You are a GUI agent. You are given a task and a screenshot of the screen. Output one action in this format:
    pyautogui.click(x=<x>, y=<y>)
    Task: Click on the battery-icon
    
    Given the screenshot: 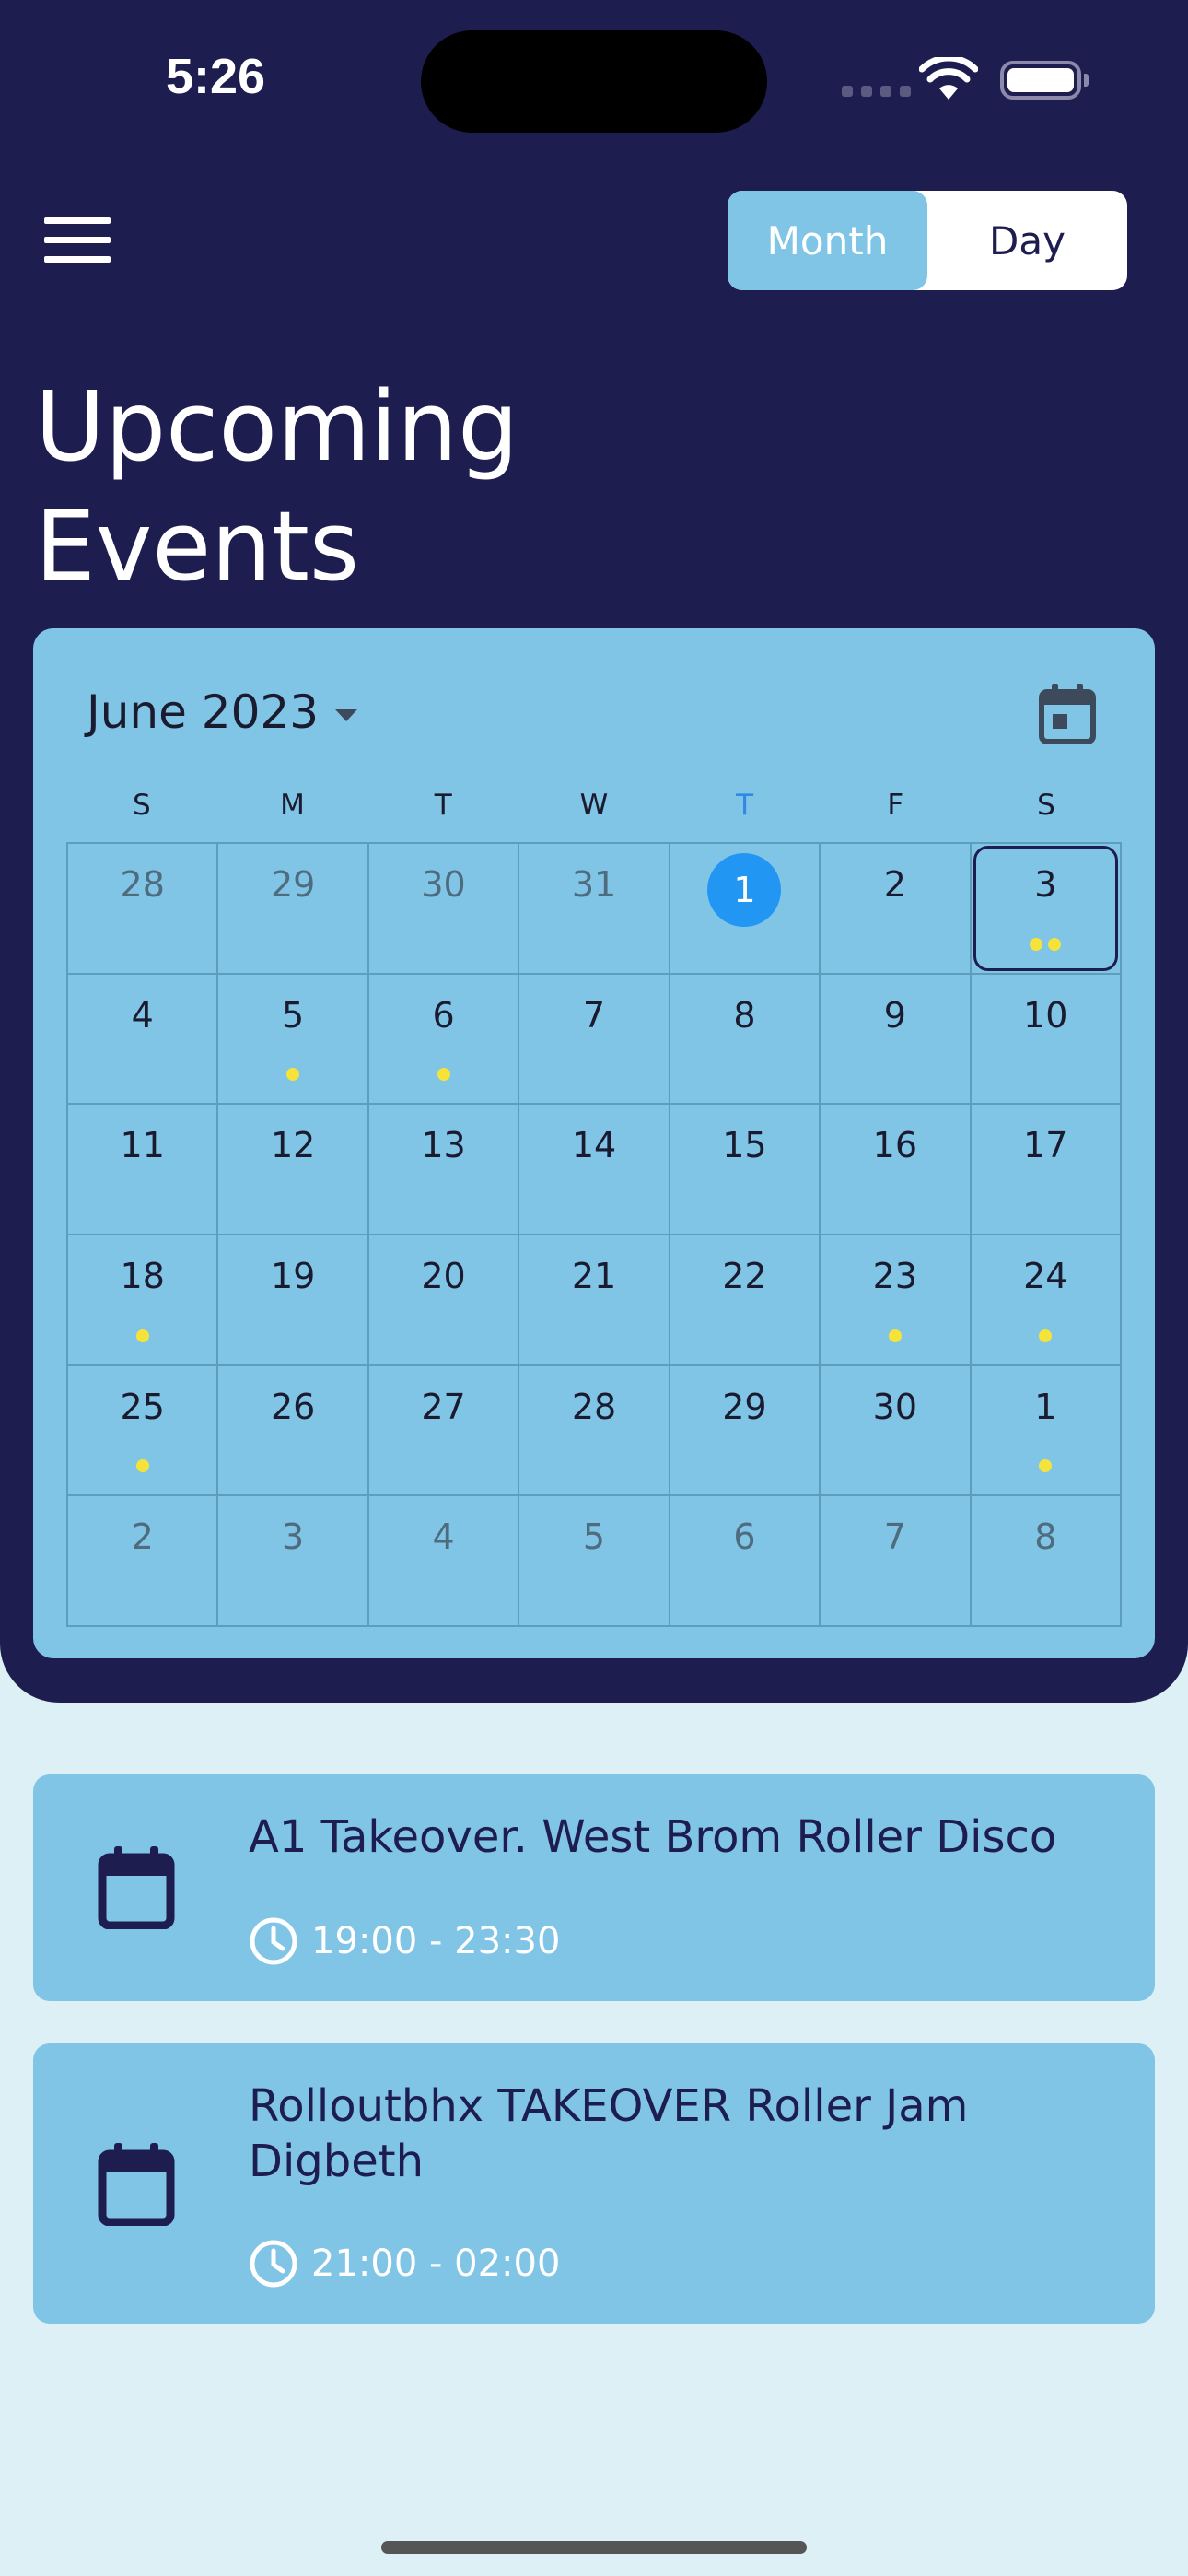 What is the action you would take?
    pyautogui.click(x=1044, y=80)
    